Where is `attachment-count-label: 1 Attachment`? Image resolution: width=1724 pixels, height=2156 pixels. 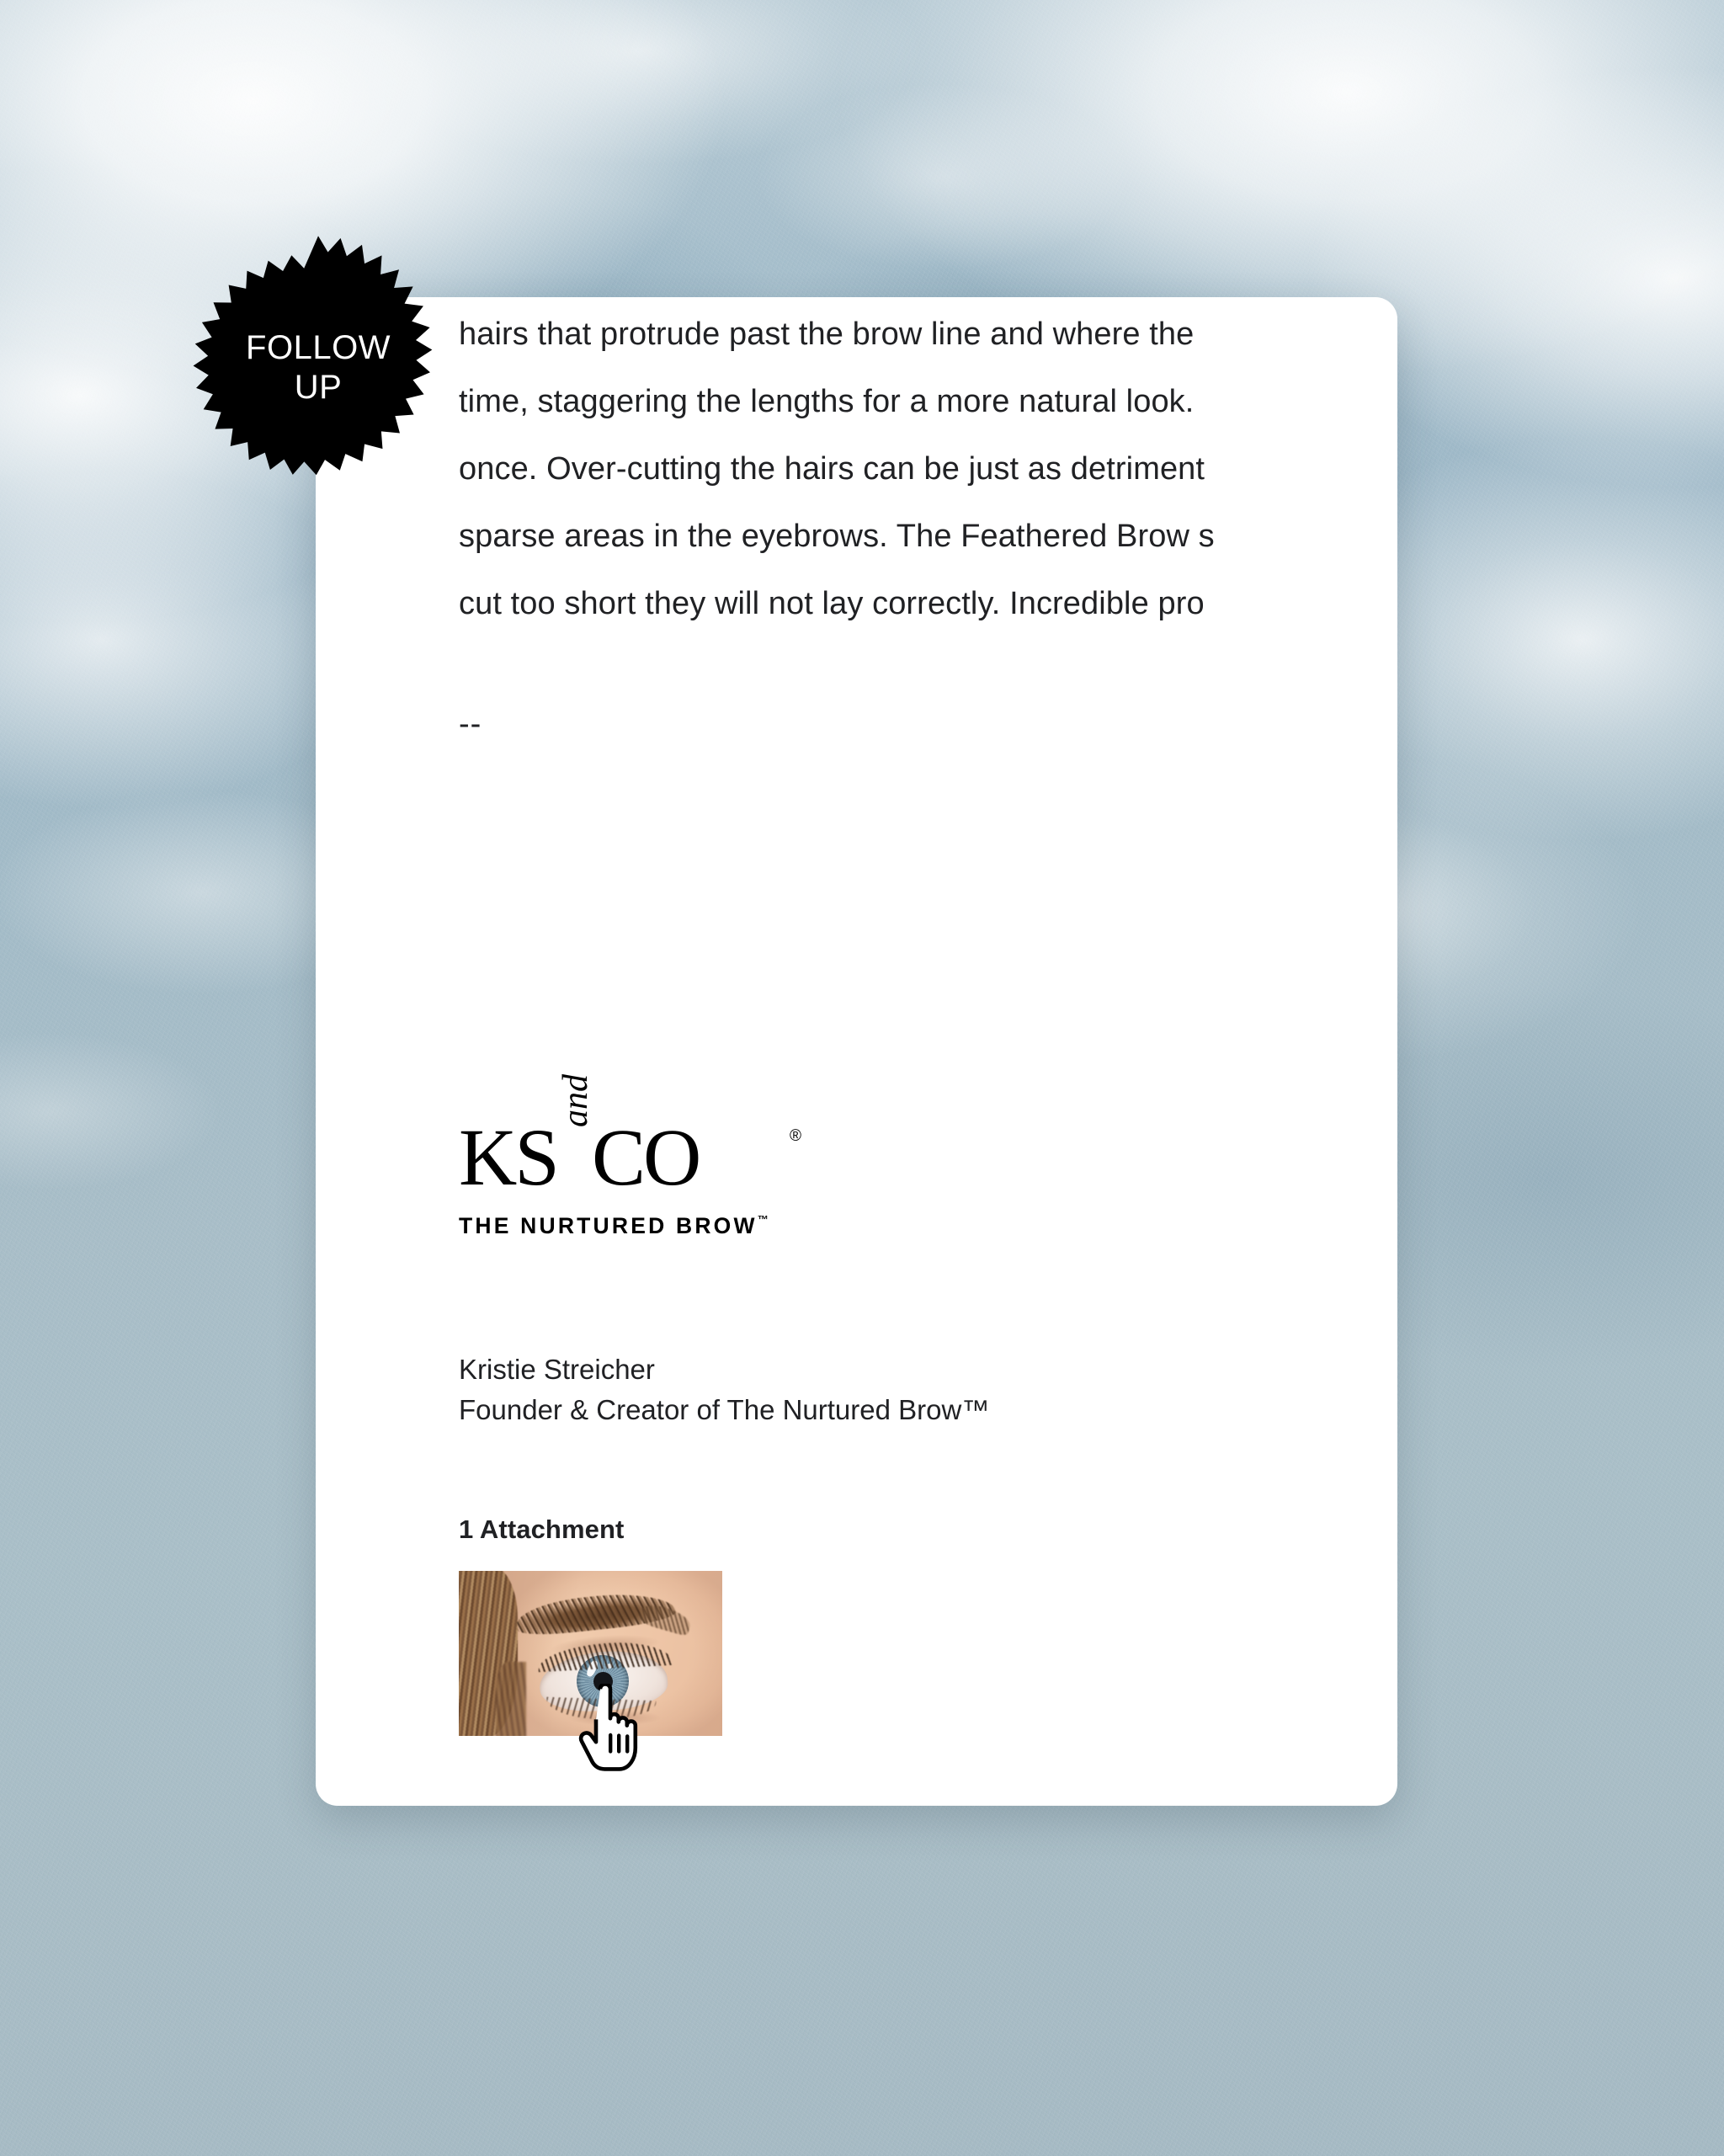 attachment-count-label: 1 Attachment is located at coordinates (542, 1530).